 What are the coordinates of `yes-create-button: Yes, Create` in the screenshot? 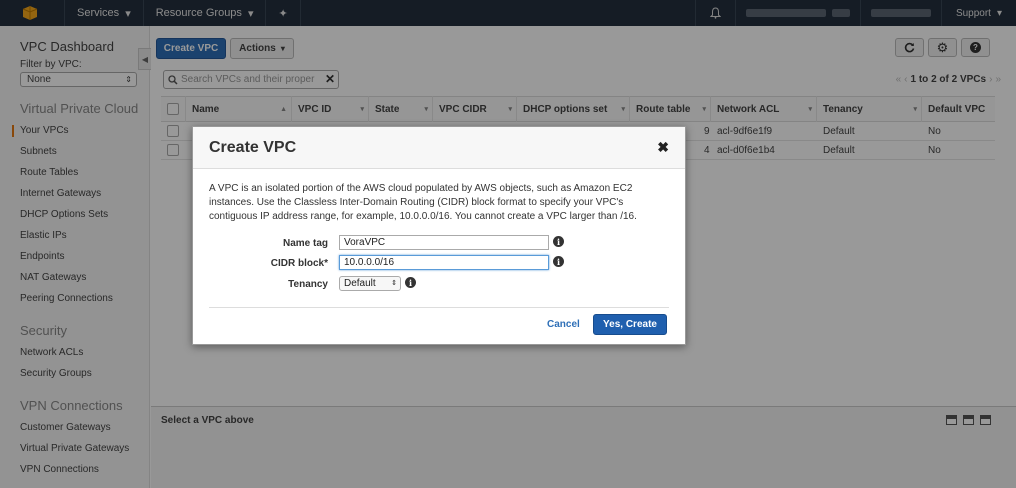 It's located at (630, 324).